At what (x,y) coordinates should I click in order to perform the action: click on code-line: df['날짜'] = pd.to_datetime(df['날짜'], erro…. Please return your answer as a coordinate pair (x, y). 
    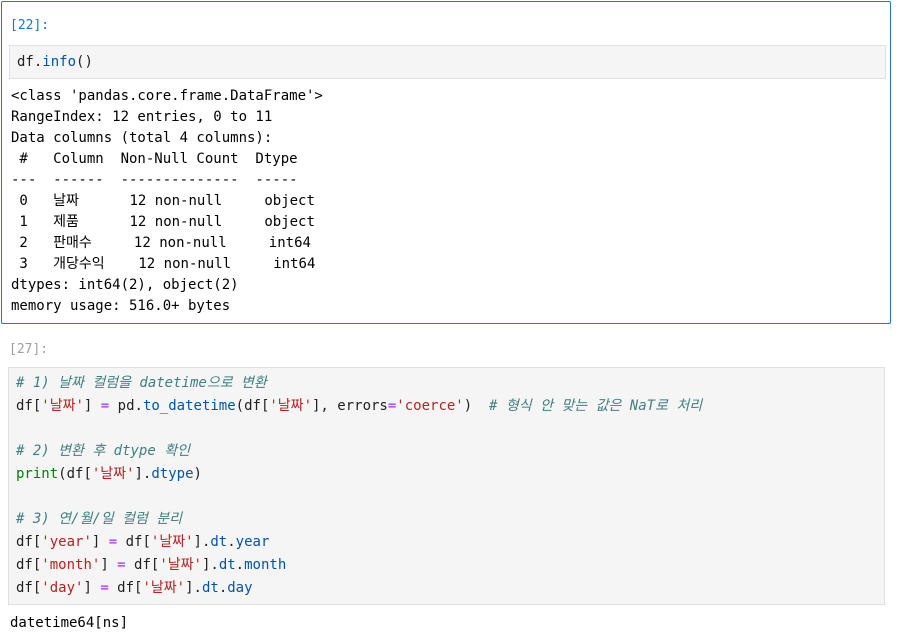
    Looking at the image, I should click on (359, 406).